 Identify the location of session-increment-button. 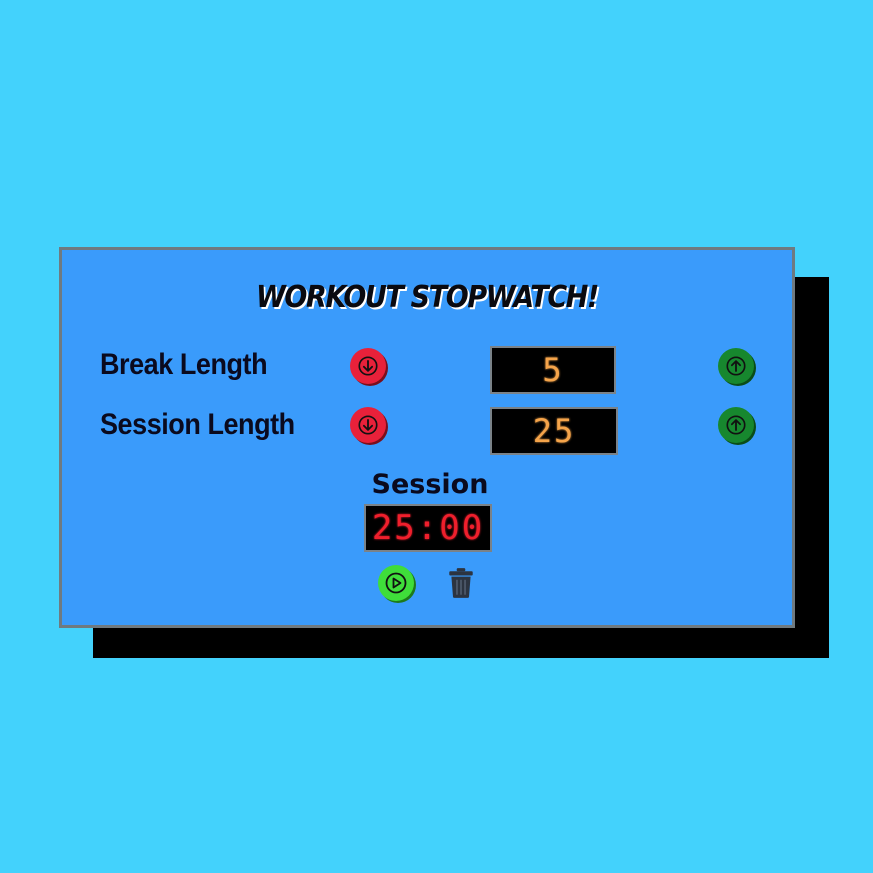
(736, 425).